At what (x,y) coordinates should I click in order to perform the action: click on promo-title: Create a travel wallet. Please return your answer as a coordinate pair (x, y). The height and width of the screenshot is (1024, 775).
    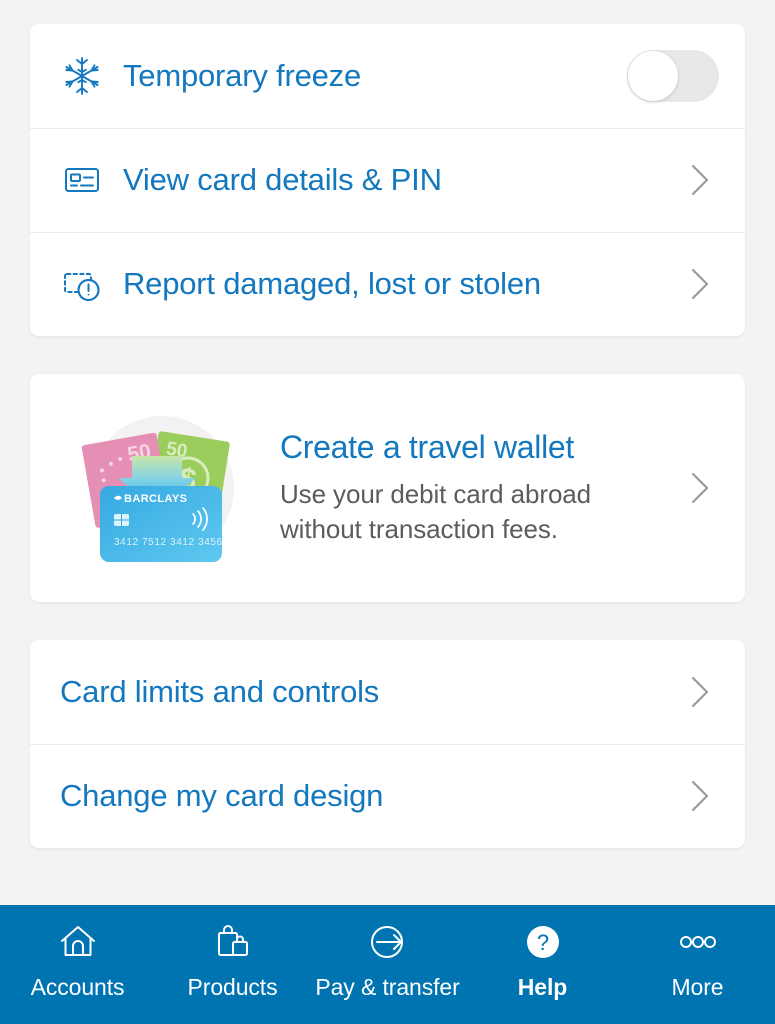
    Looking at the image, I should click on (427, 446).